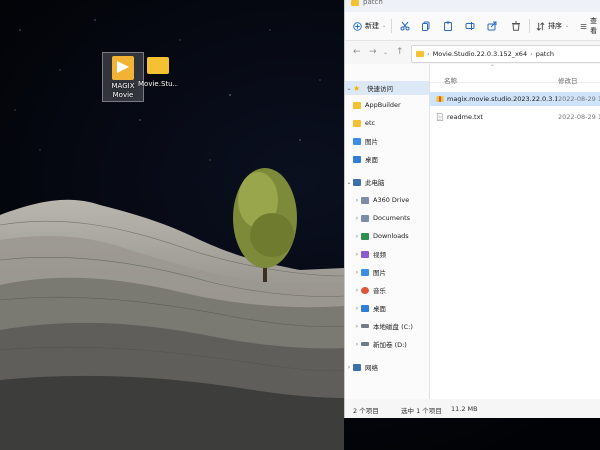 The height and width of the screenshot is (450, 600). I want to click on breadcrumb-segment: patch, so click(545, 54).